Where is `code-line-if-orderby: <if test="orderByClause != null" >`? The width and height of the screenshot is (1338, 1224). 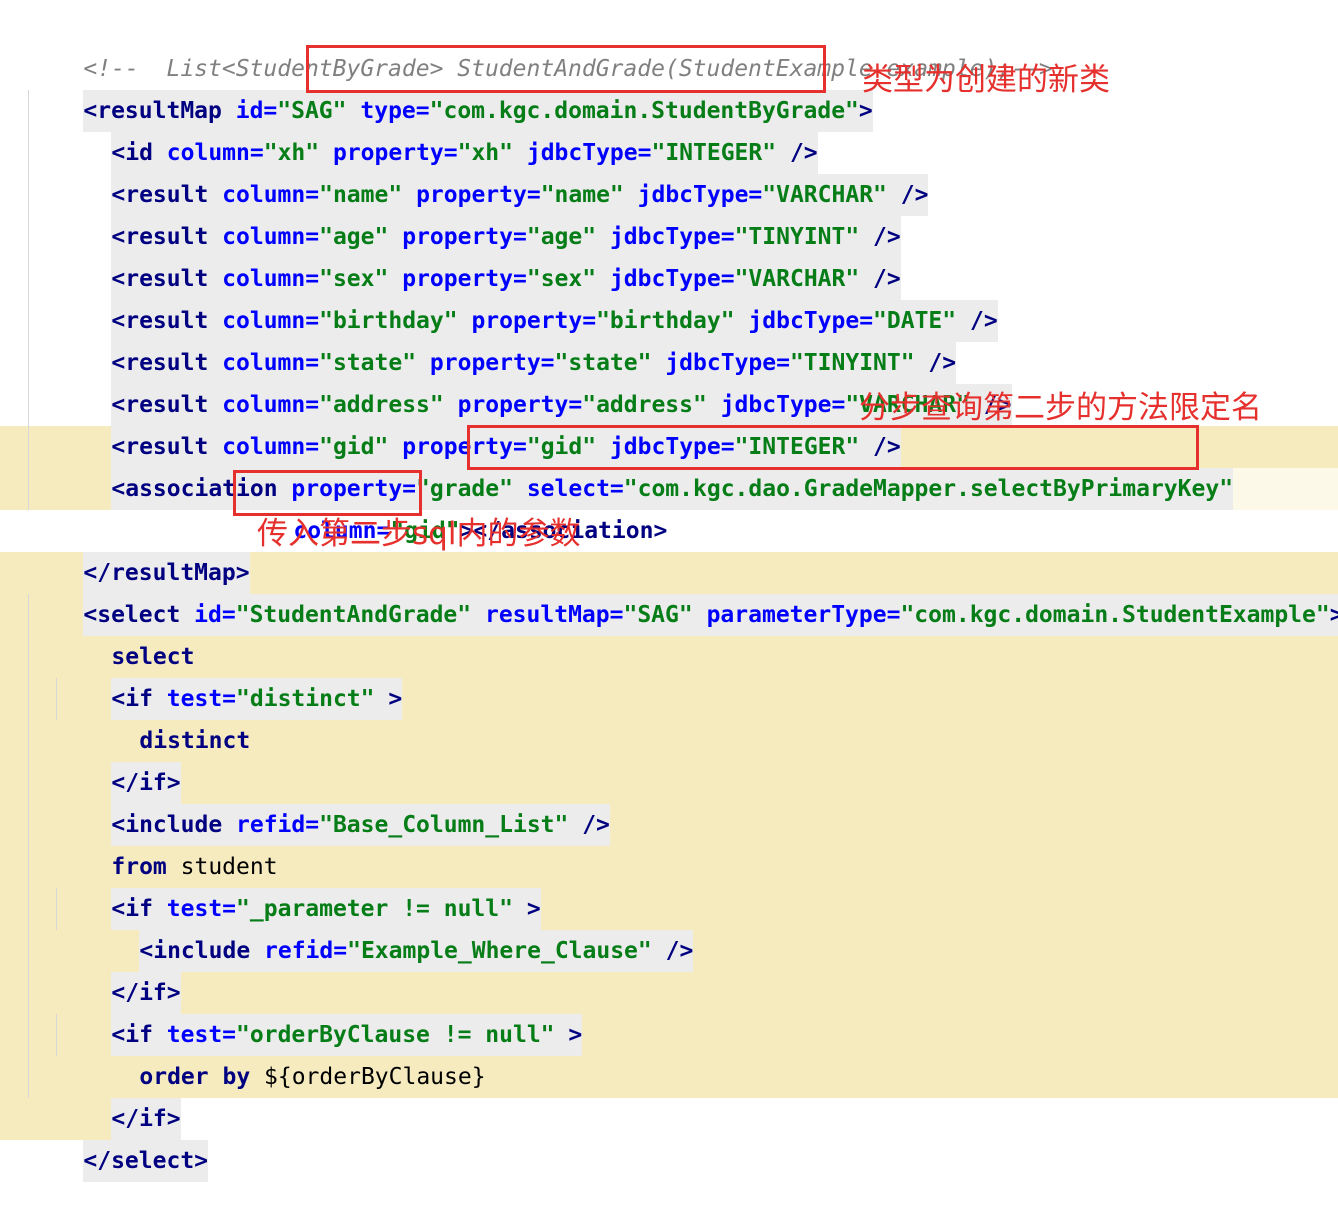
code-line-if-orderby: <if test="orderByClause != null" > is located at coordinates (669, 1014).